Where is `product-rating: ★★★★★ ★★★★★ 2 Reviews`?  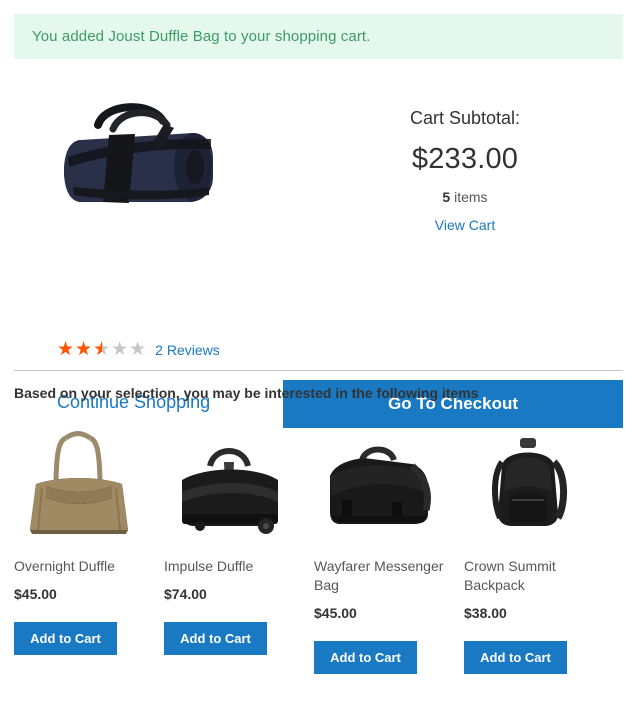 product-rating: ★★★★★ ★★★★★ 2 Reviews is located at coordinates (138, 349).